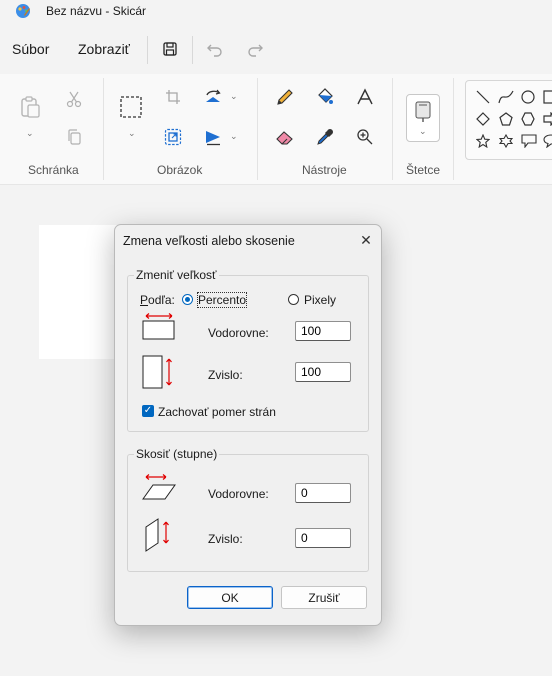 The width and height of the screenshot is (552, 676). What do you see at coordinates (547, 141) in the screenshot?
I see `callout-oval-icon` at bounding box center [547, 141].